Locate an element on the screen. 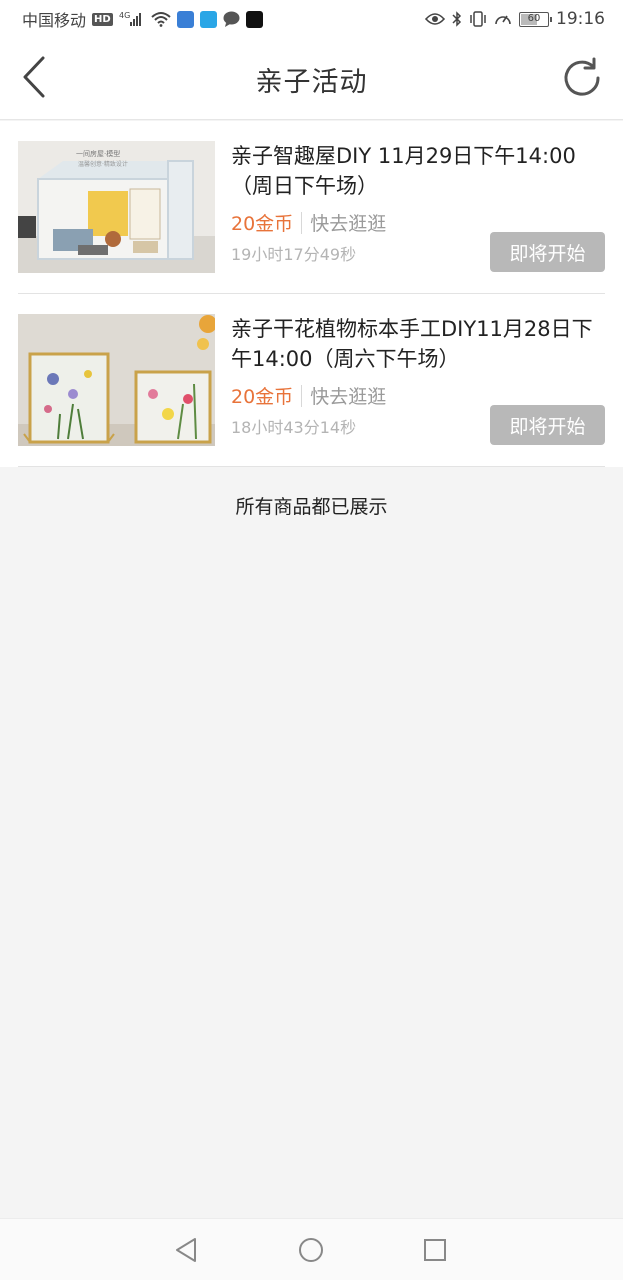 Image resolution: width=623 pixels, height=1280 pixels. header: 亲子活动 is located at coordinates (311, 79).